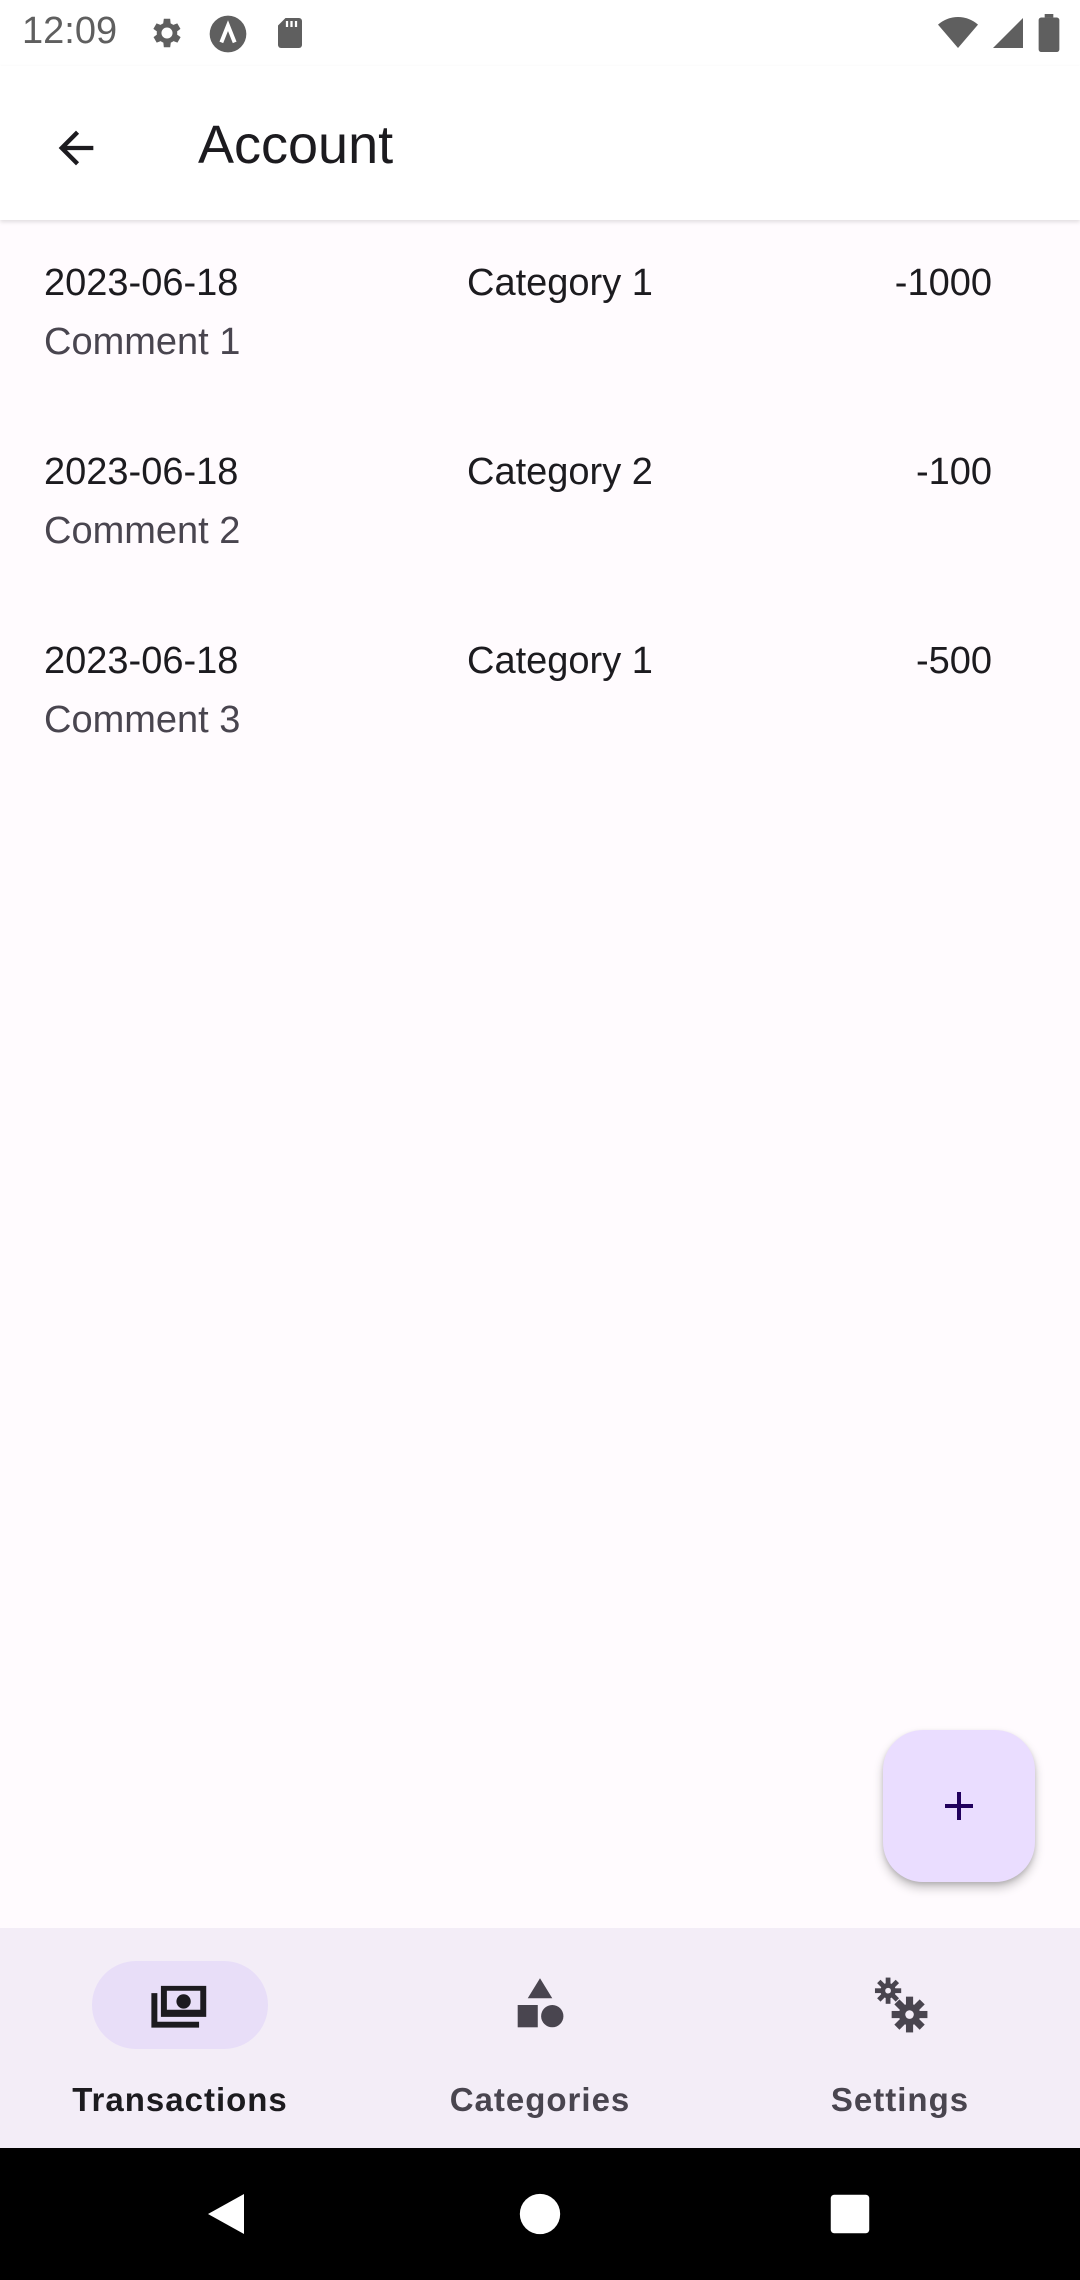 This screenshot has width=1080, height=2280. I want to click on system-back-button, so click(226, 2214).